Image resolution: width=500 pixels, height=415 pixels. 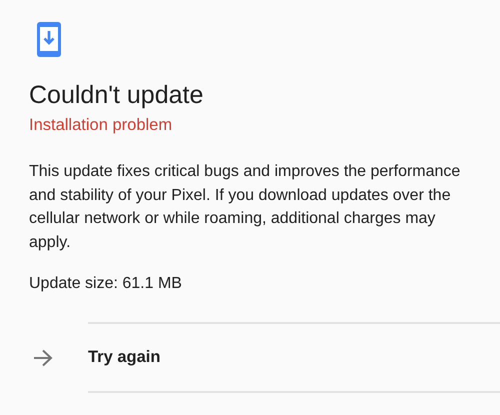 What do you see at coordinates (49, 39) in the screenshot?
I see `phone-download-icon` at bounding box center [49, 39].